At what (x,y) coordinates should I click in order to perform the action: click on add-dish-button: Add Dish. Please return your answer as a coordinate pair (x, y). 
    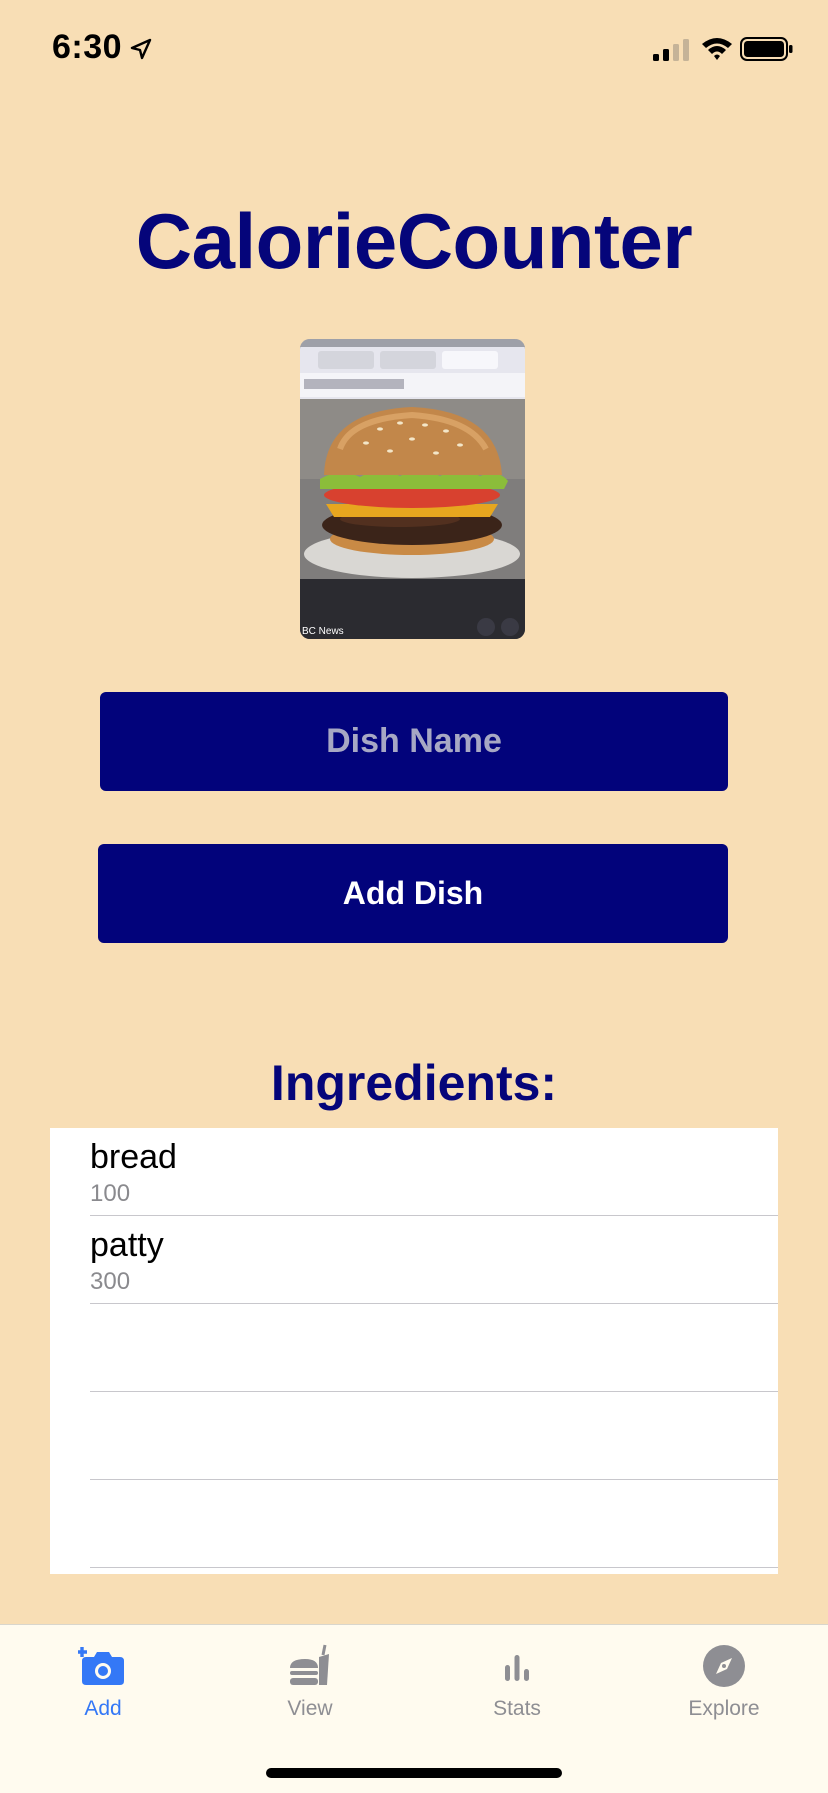
    Looking at the image, I should click on (413, 893).